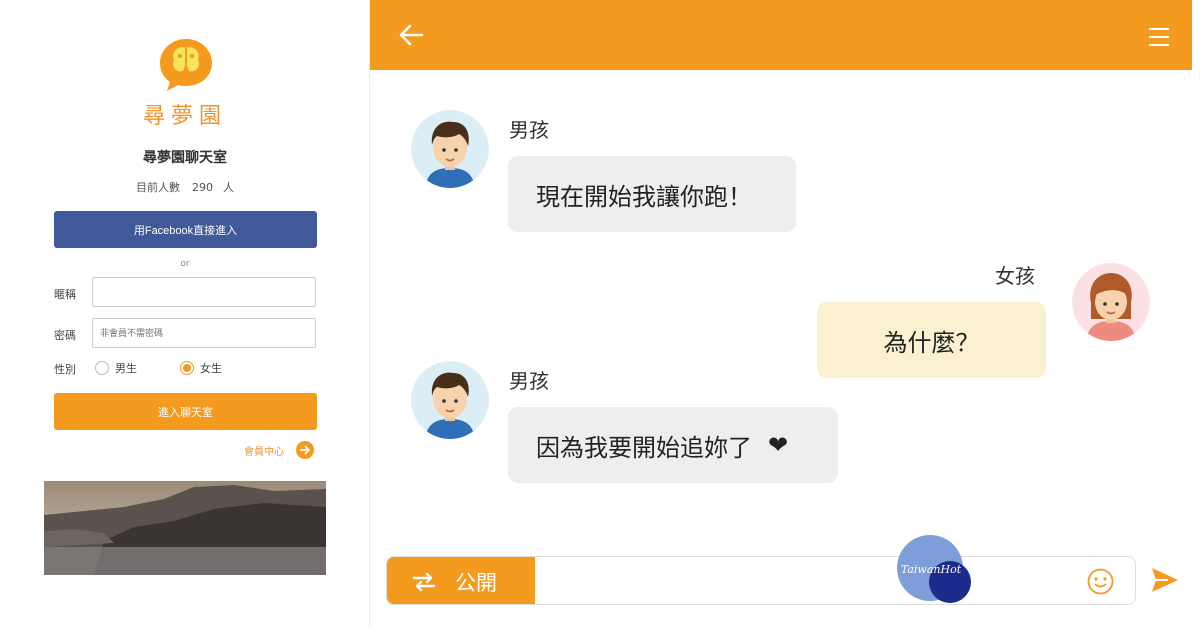 Image resolution: width=1200 pixels, height=627 pixels. I want to click on girl-avatar, so click(1111, 302).